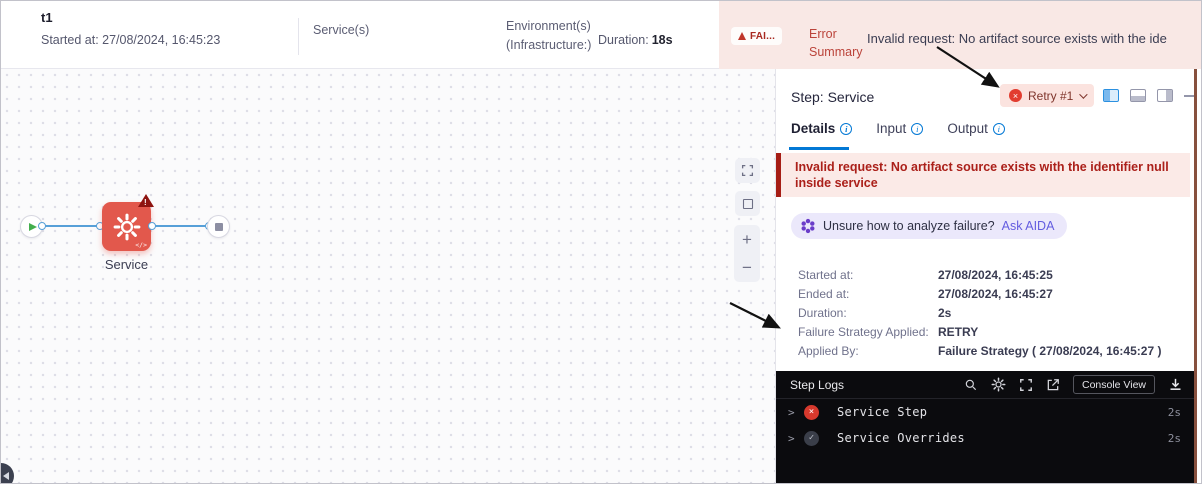 This screenshot has width=1202, height=484. I want to click on chevron-down-icon, so click(1084, 94).